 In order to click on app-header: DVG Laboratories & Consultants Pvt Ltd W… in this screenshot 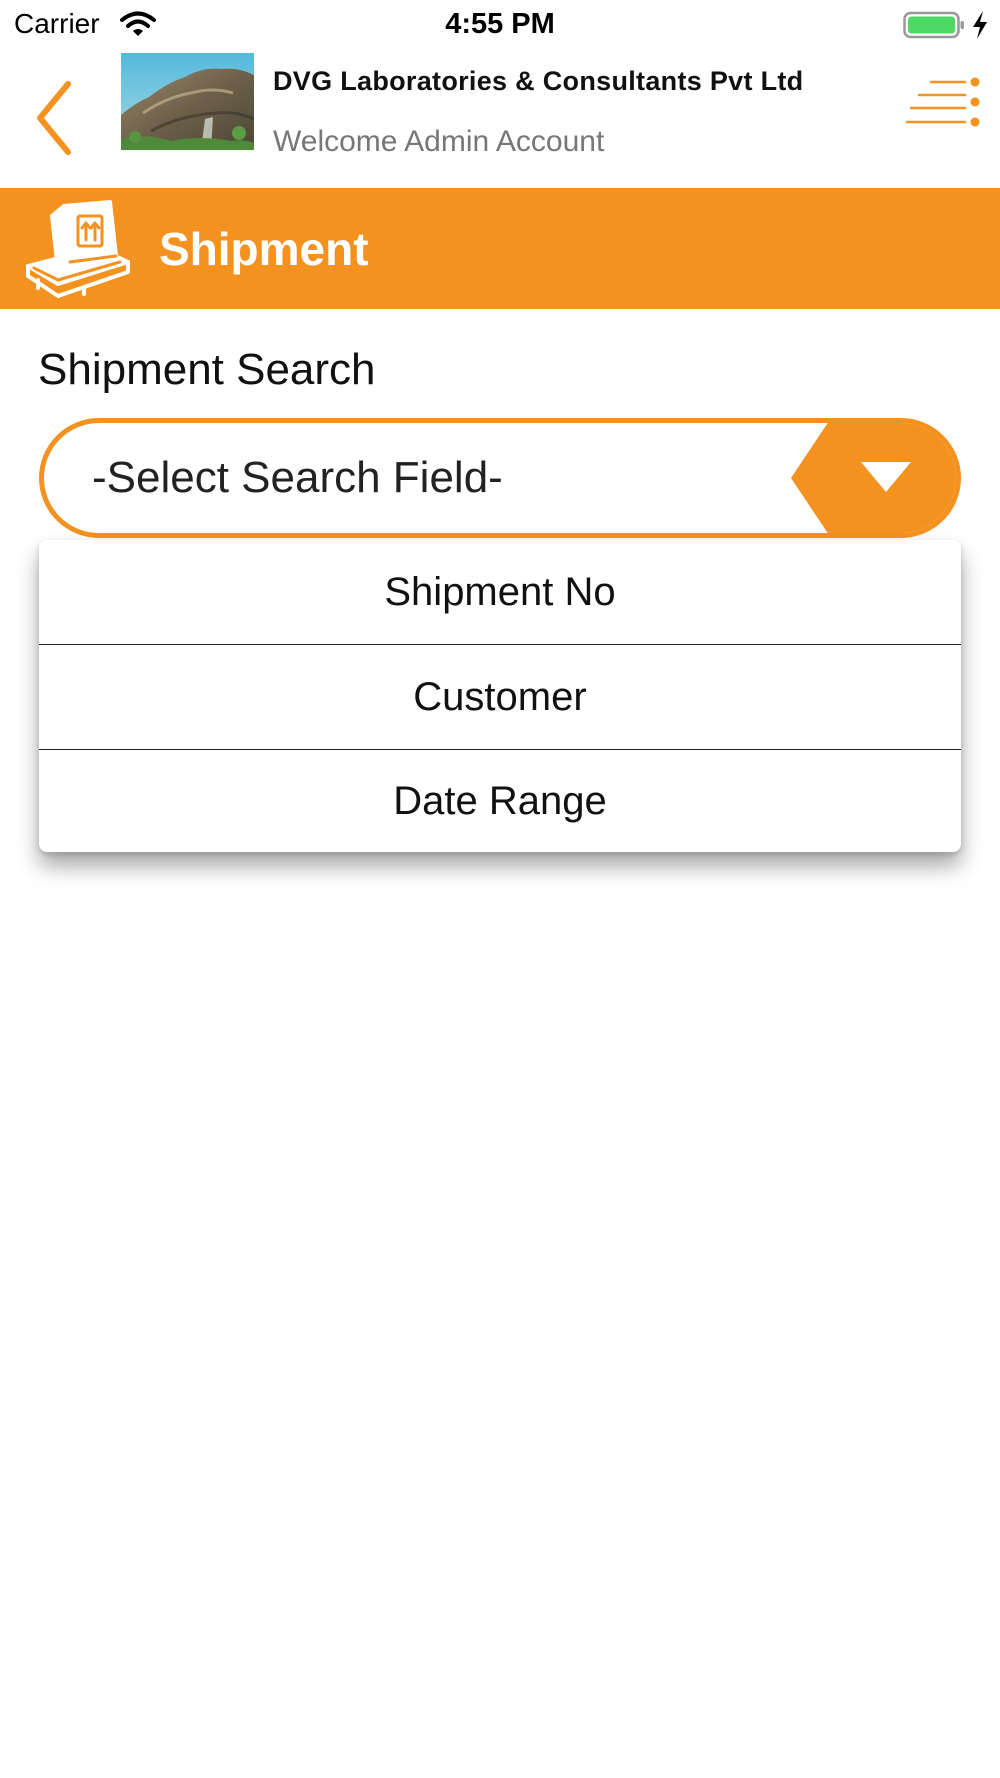, I will do `click(500, 119)`.